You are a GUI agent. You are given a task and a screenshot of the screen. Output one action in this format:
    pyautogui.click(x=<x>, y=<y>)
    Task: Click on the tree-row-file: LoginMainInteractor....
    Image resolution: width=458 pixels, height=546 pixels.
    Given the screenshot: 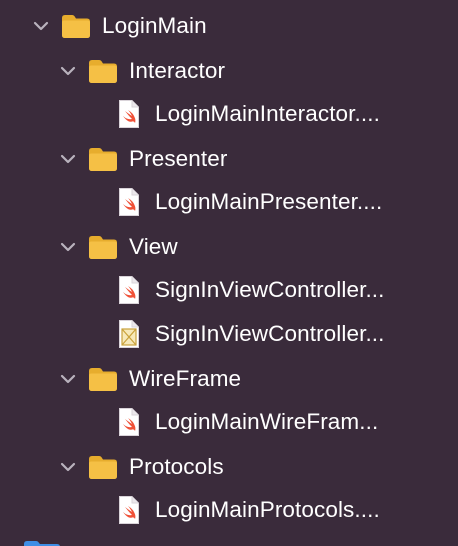 What is the action you would take?
    pyautogui.click(x=229, y=114)
    